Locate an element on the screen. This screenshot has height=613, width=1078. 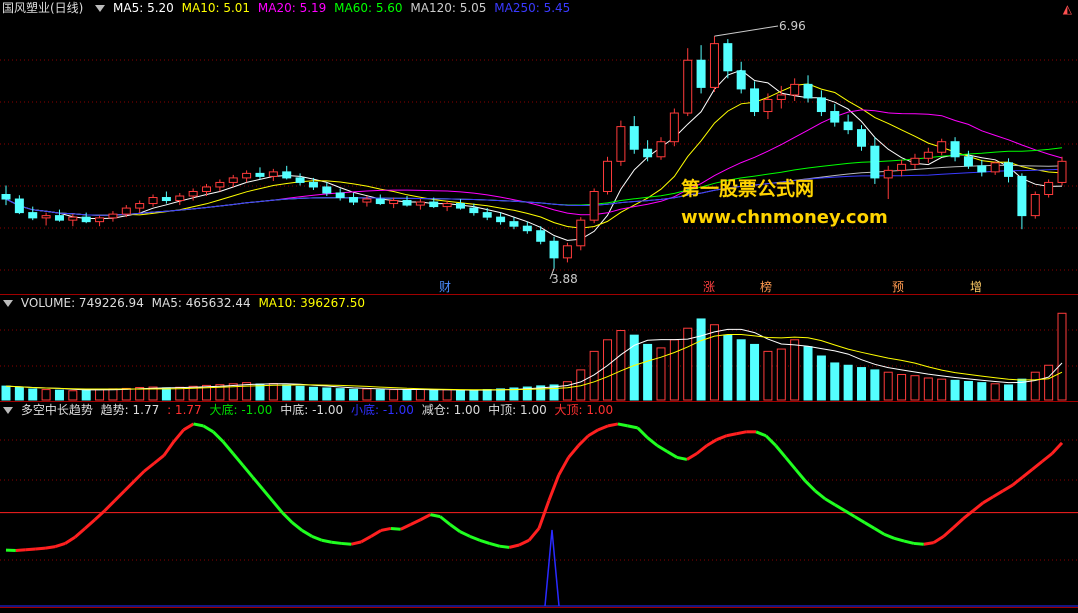
high-marker-line is located at coordinates (746, 31).